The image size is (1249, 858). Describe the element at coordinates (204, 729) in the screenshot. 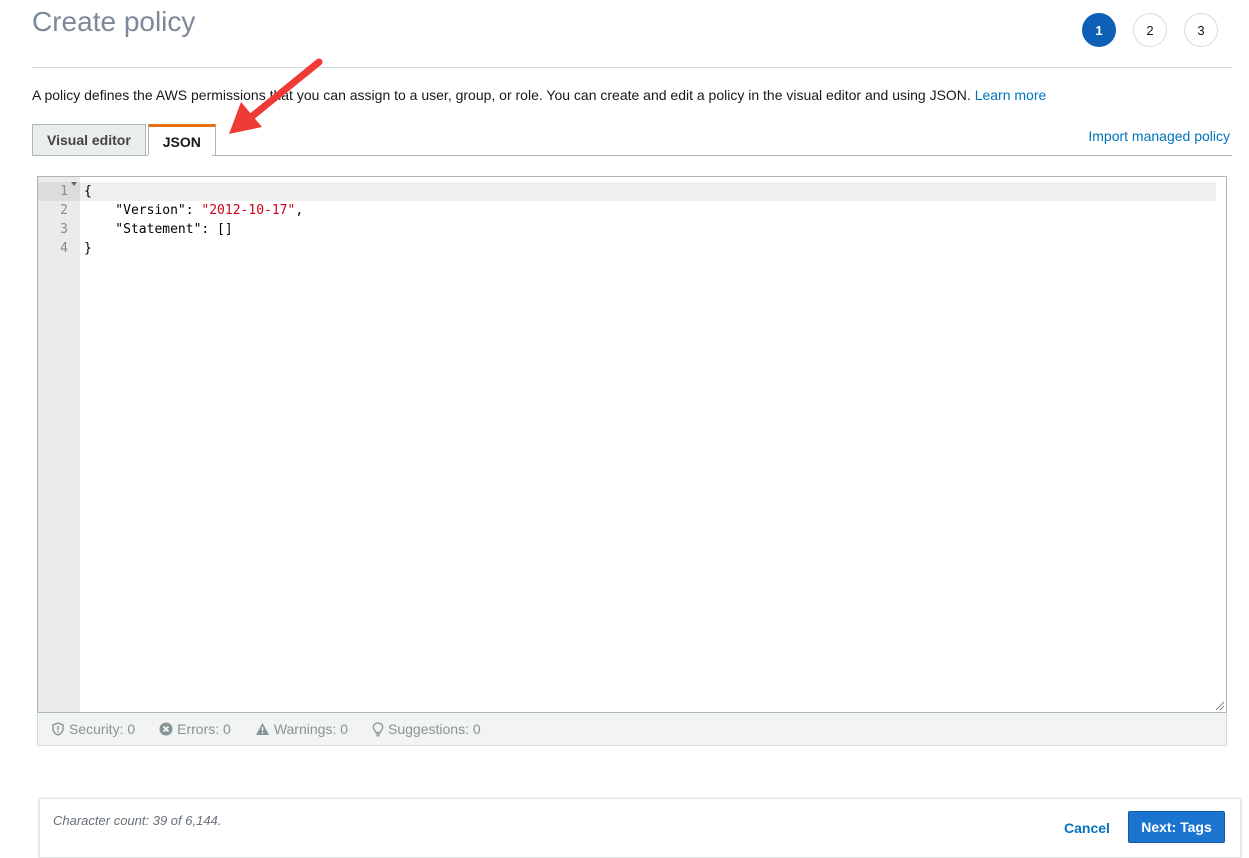

I see `errors-count: Errors: 0` at that location.